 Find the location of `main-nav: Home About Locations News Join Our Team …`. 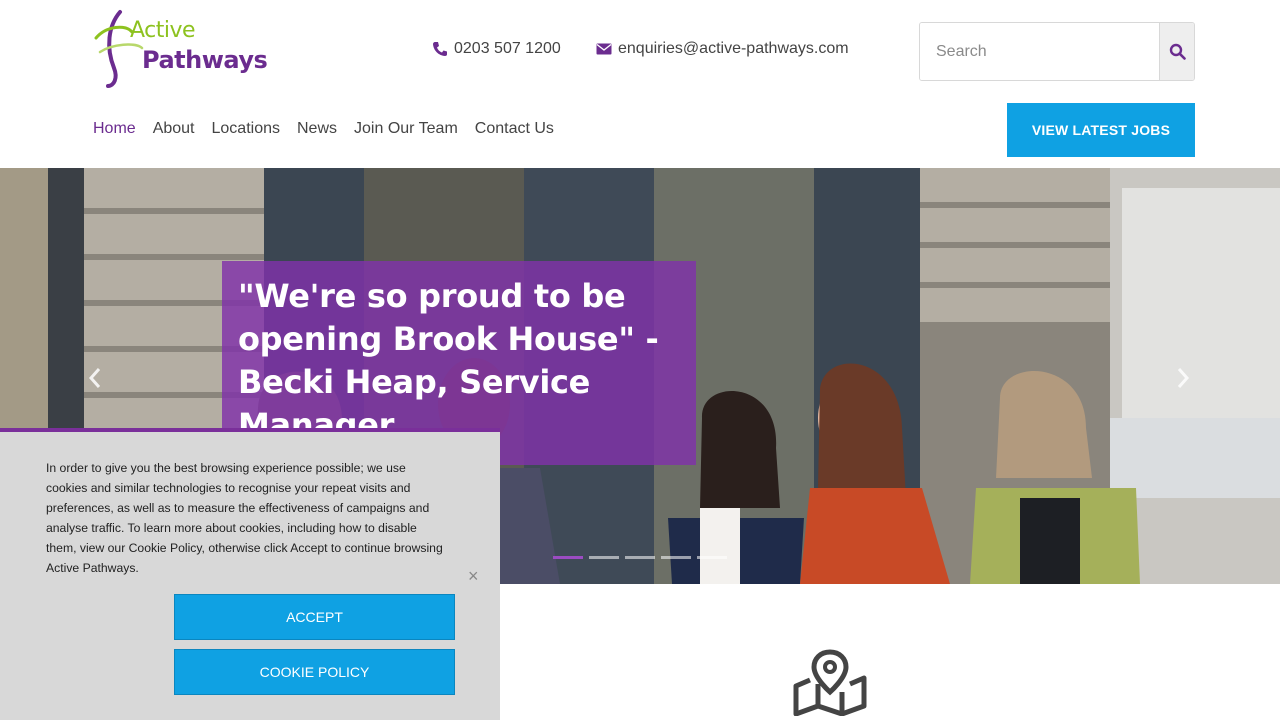

main-nav: Home About Locations News Join Our Team … is located at coordinates (323, 129).